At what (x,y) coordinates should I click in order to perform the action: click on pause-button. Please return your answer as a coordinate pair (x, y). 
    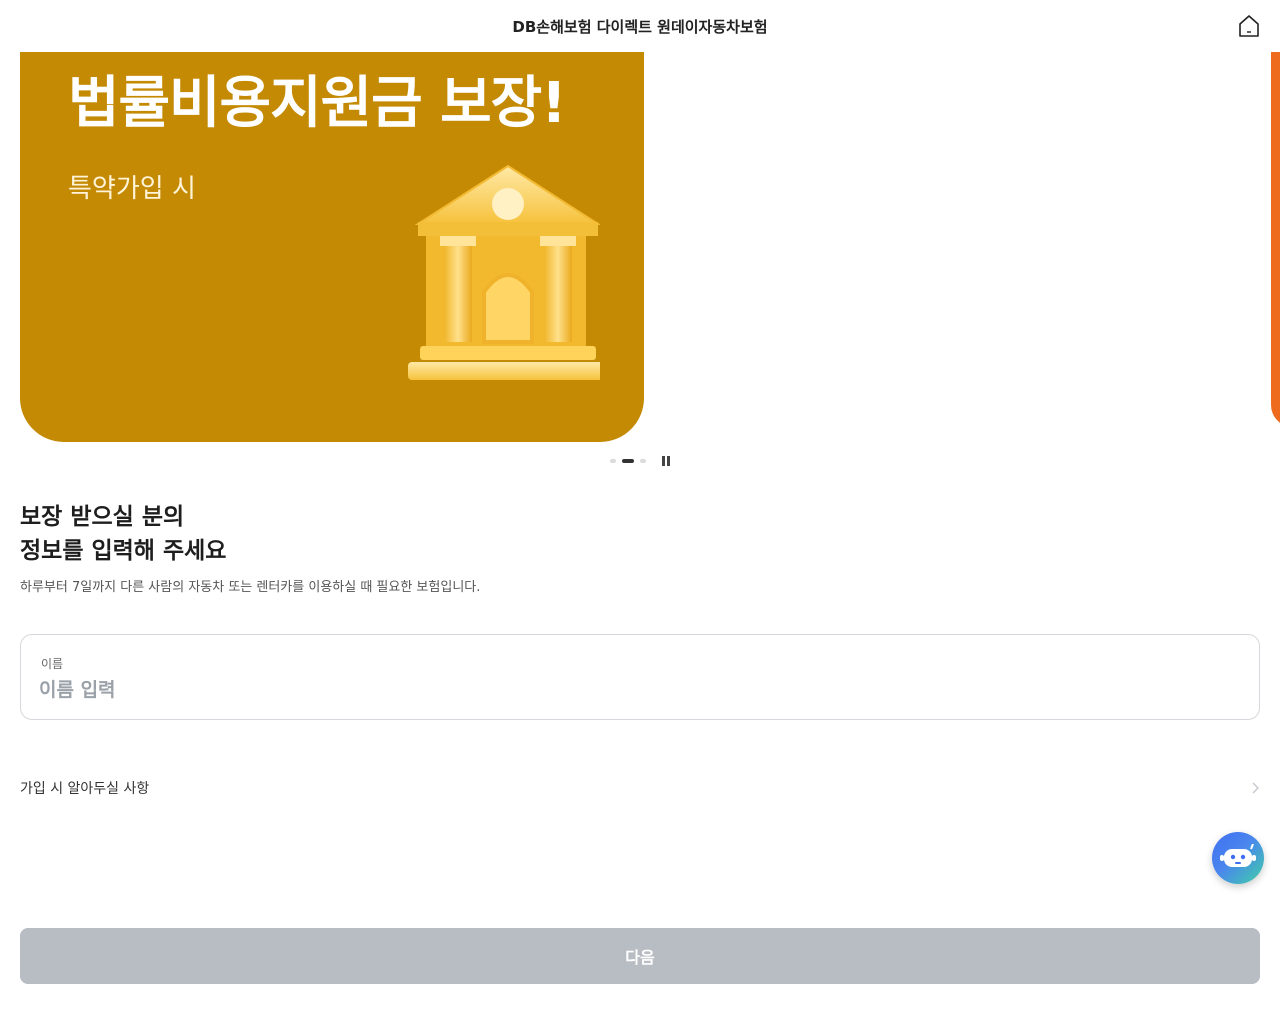
    Looking at the image, I should click on (667, 461).